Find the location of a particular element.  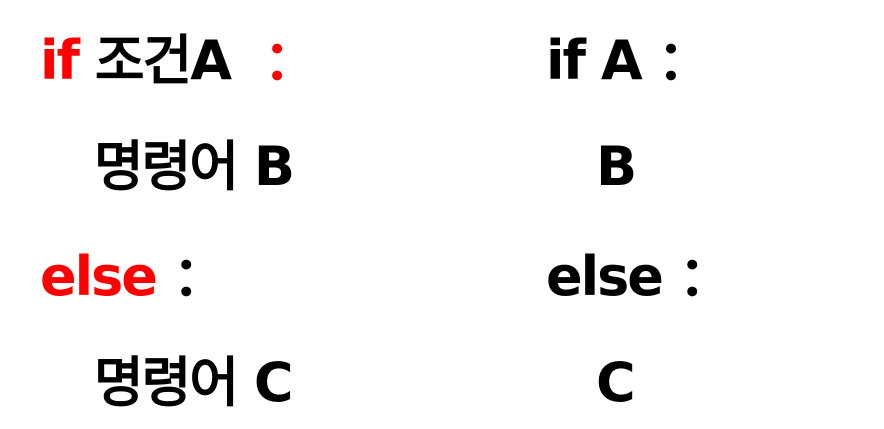

right-command-b-line: B is located at coordinates (616, 167).